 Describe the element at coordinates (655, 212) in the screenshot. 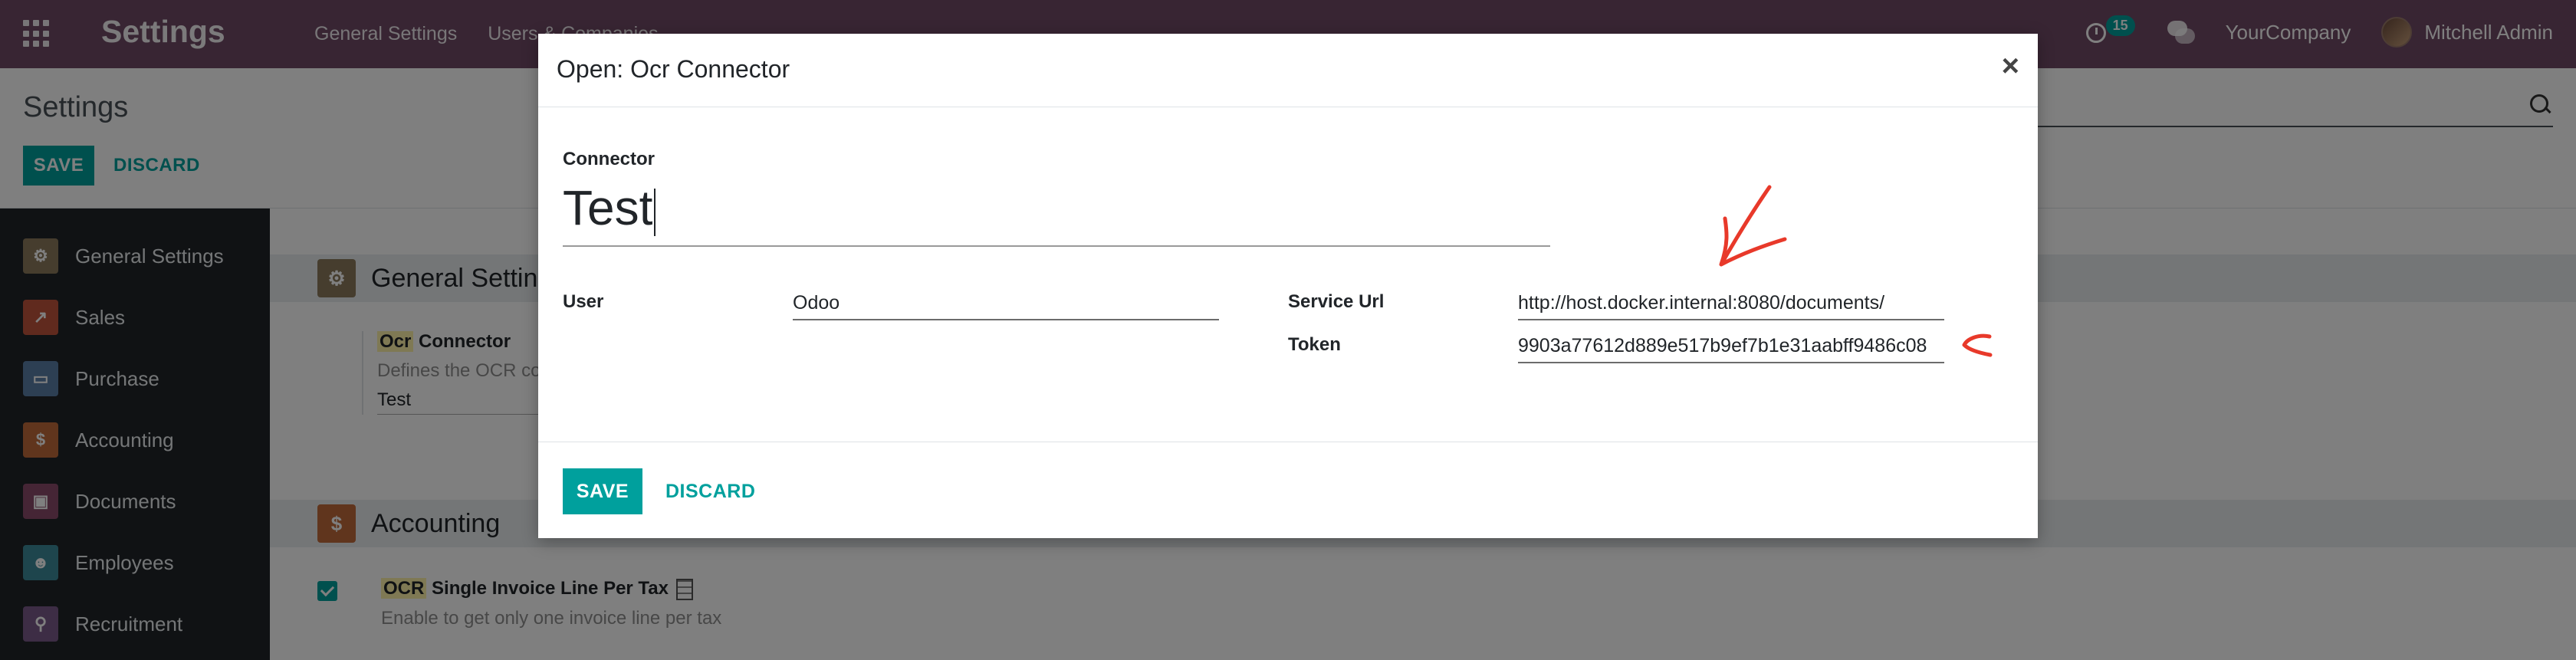

I see `text-cursor` at that location.